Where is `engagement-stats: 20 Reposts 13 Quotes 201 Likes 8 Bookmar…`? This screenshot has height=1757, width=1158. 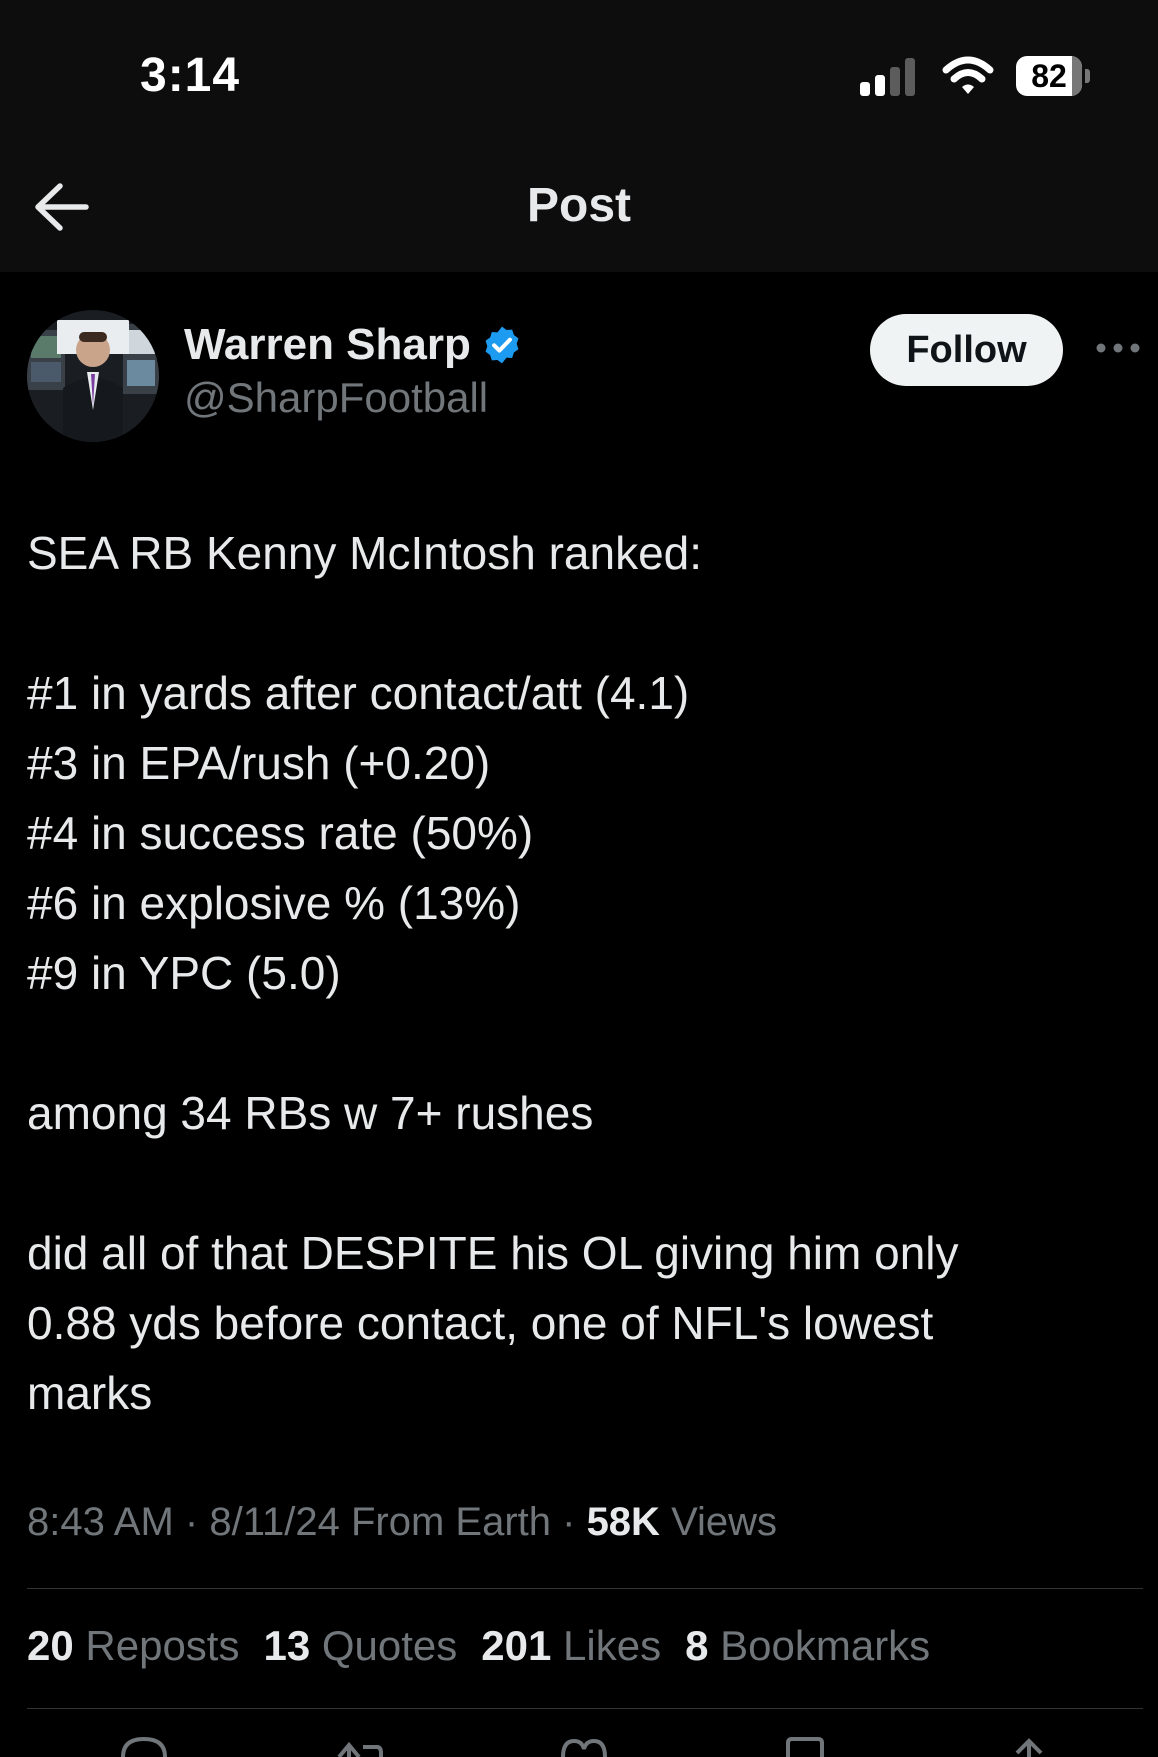 engagement-stats: 20 Reposts 13 Quotes 201 Likes 8 Bookmar… is located at coordinates (478, 1646).